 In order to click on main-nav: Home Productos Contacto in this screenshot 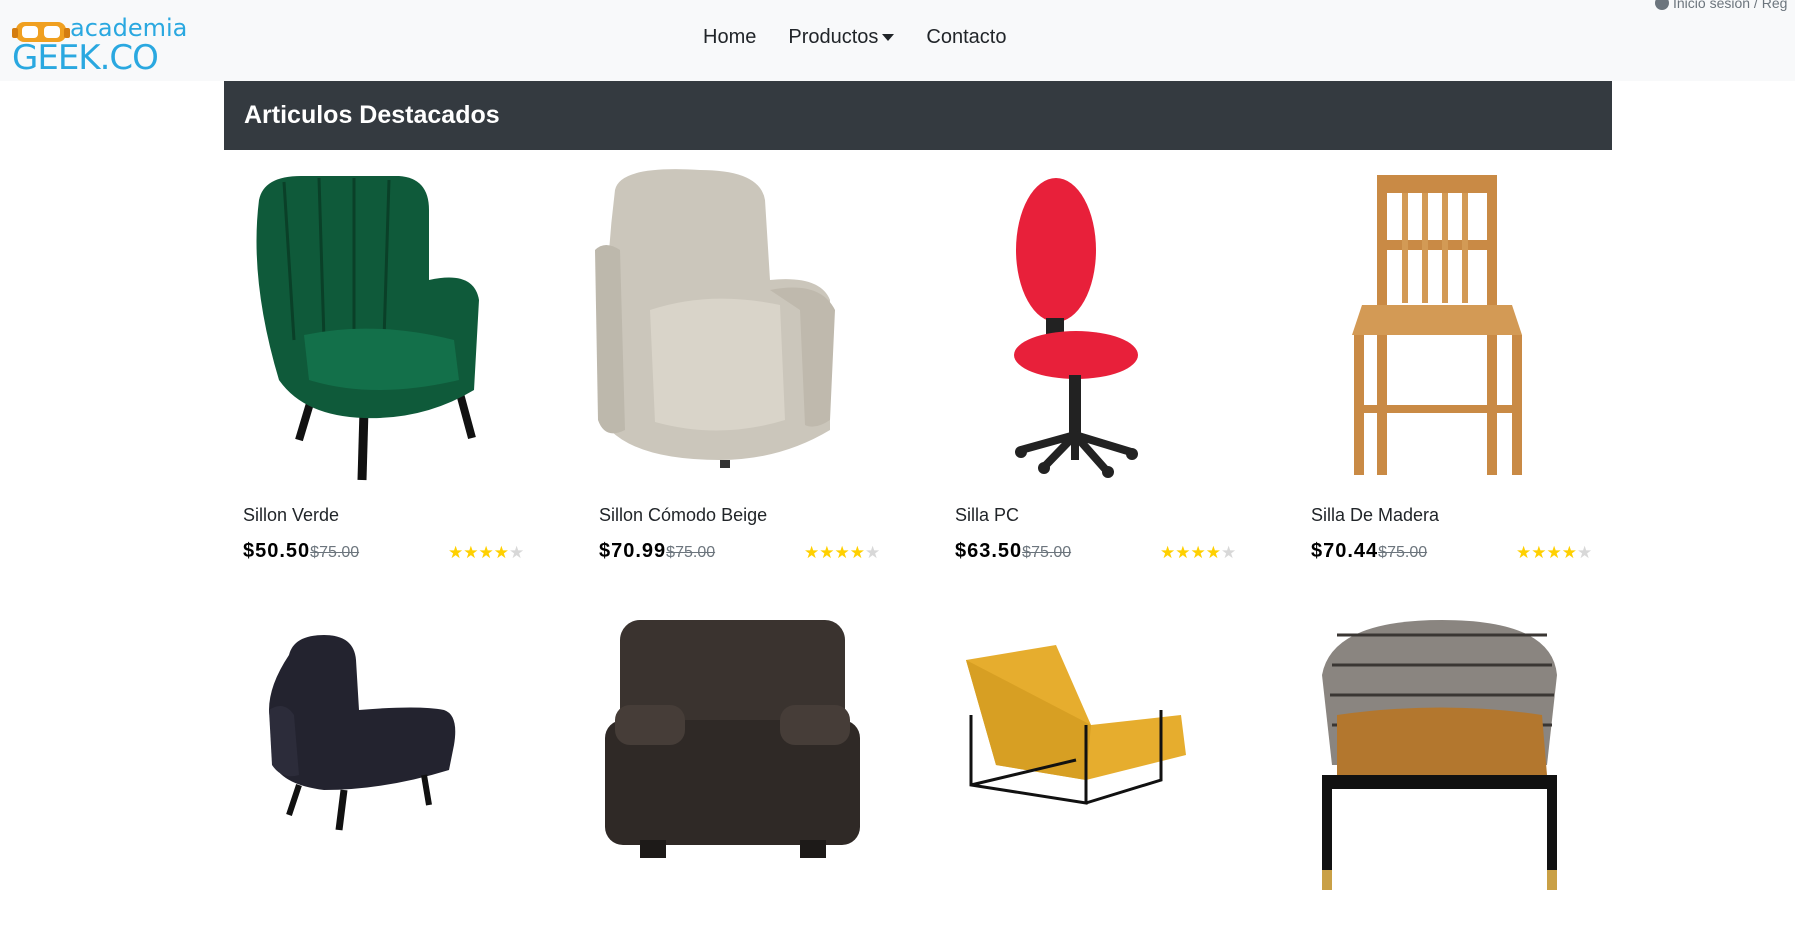, I will do `click(870, 37)`.